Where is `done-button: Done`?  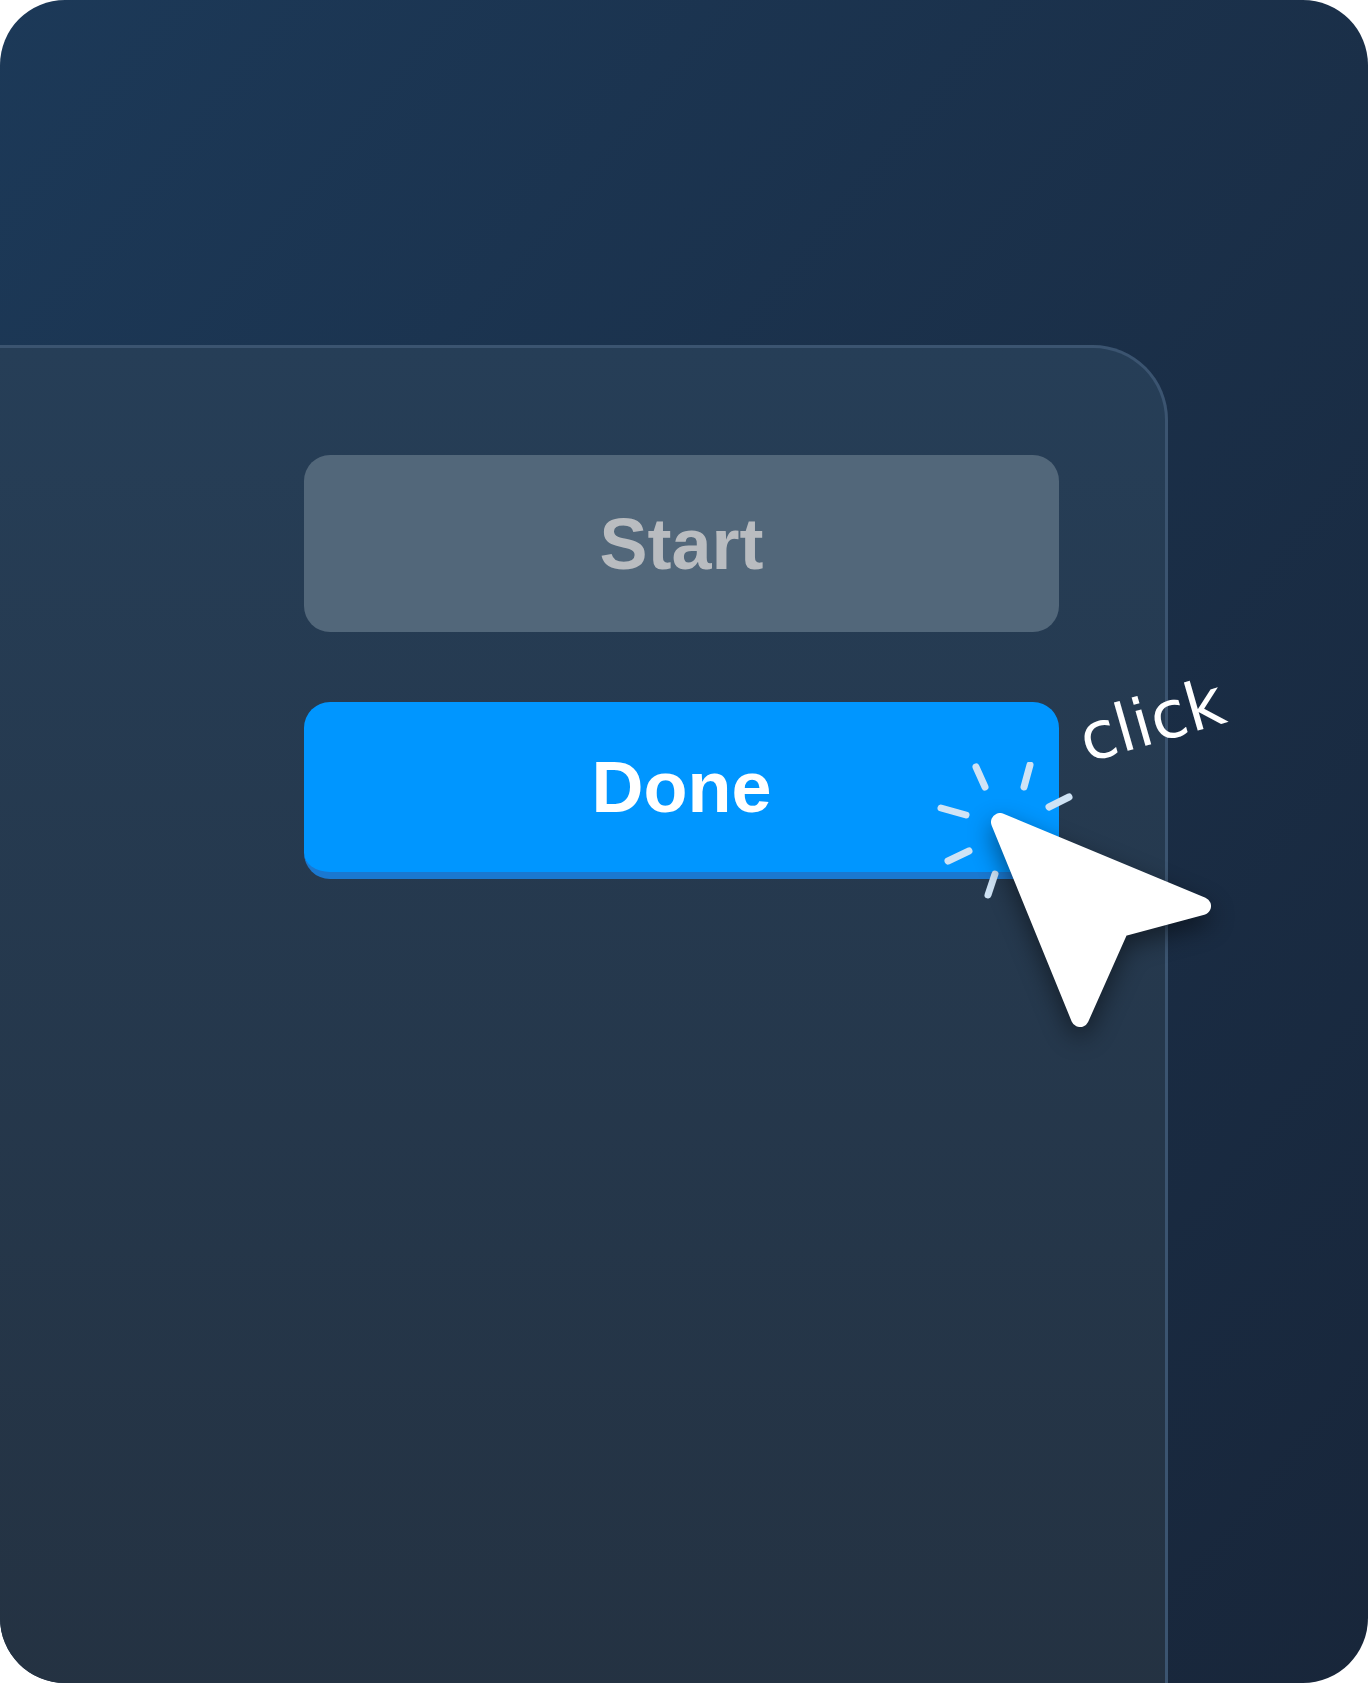 done-button: Done is located at coordinates (681, 790).